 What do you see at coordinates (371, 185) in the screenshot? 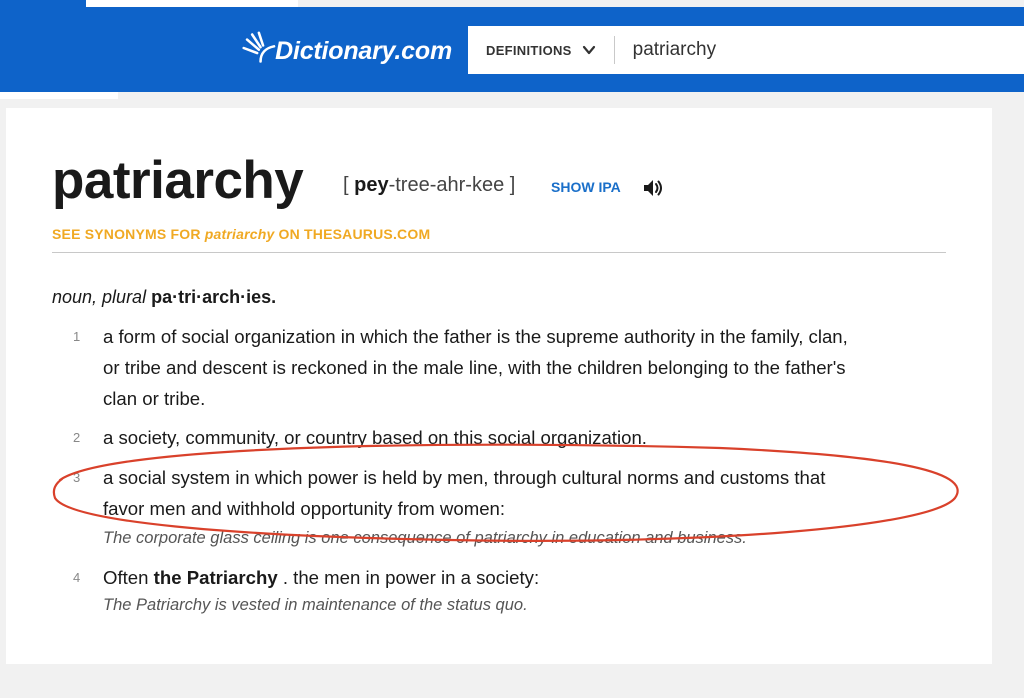
I see `pron-stress: pey` at bounding box center [371, 185].